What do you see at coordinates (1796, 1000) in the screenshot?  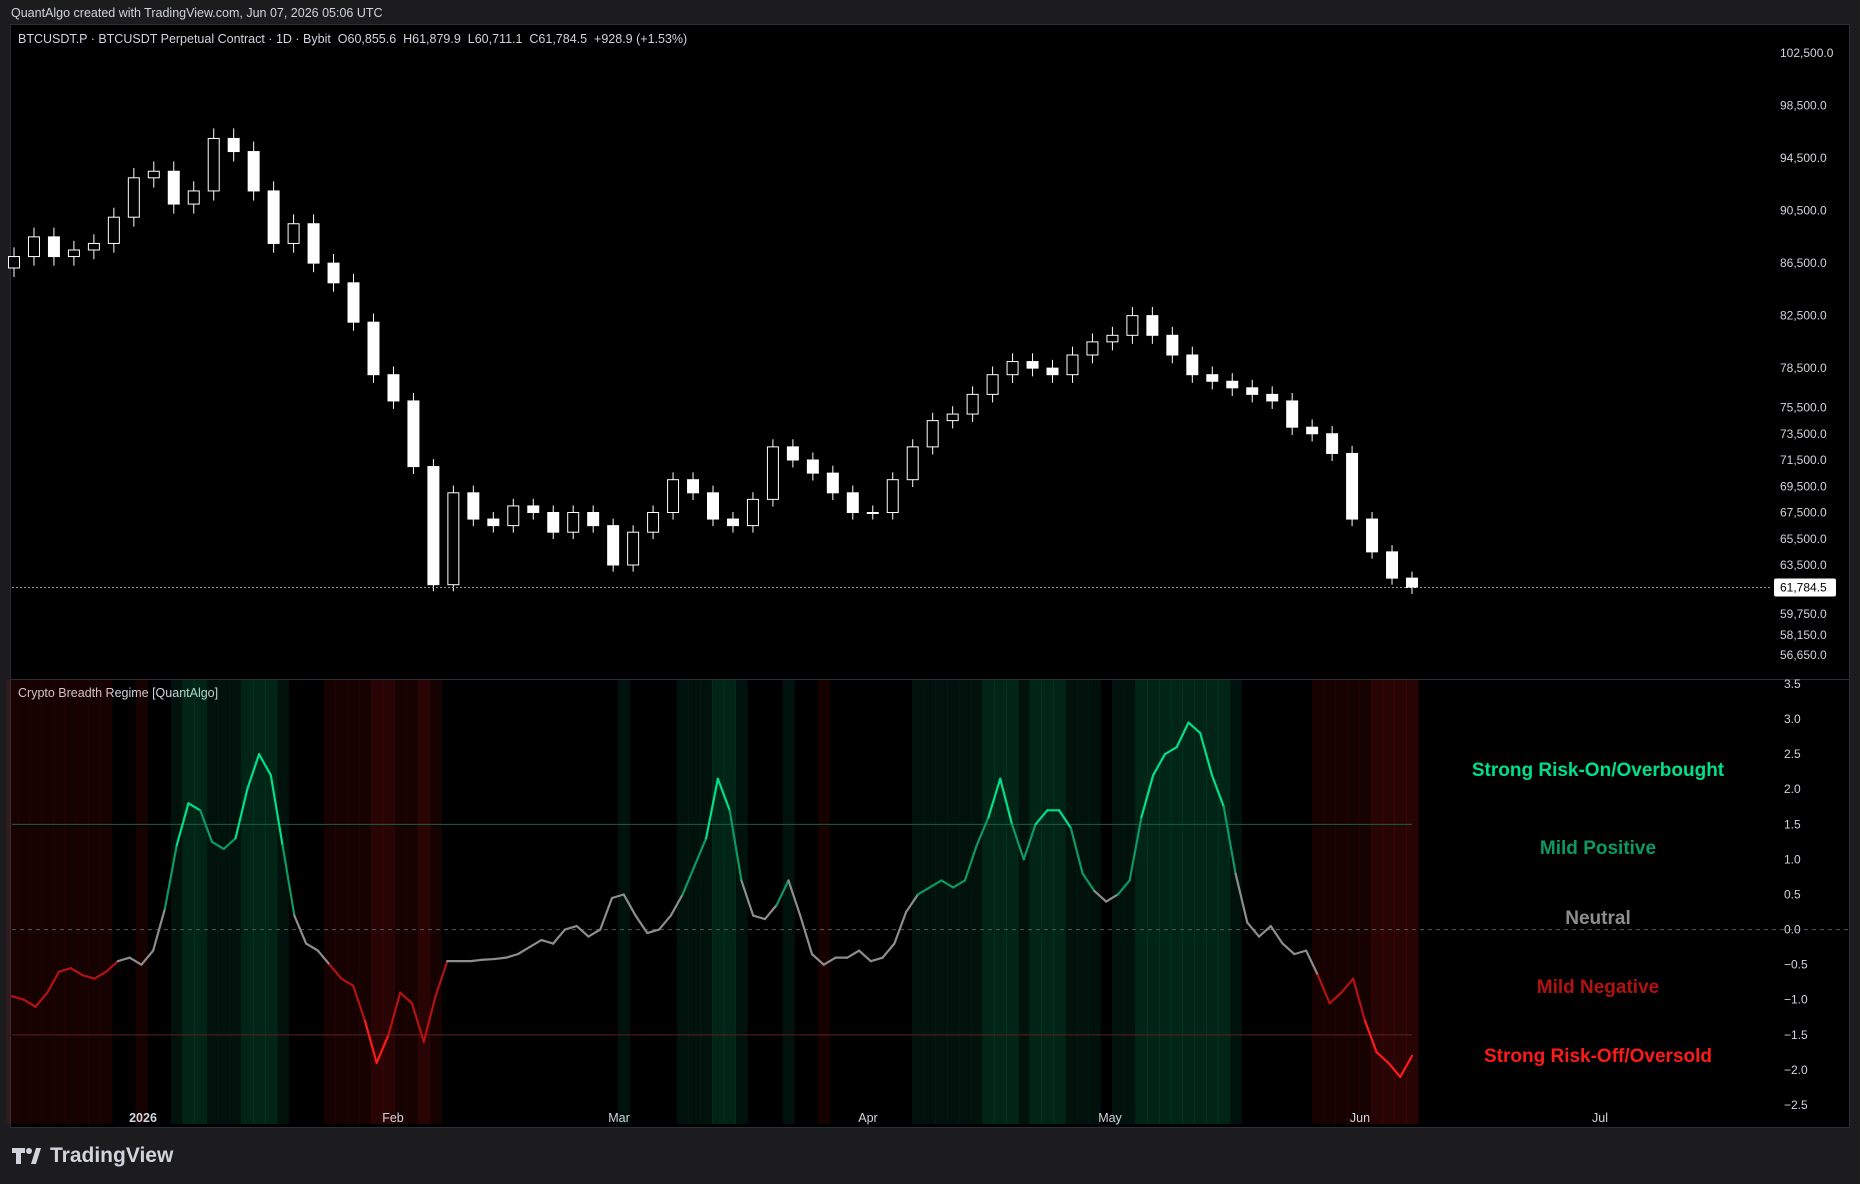 I see `oscillator-axis-tick: −1.0` at bounding box center [1796, 1000].